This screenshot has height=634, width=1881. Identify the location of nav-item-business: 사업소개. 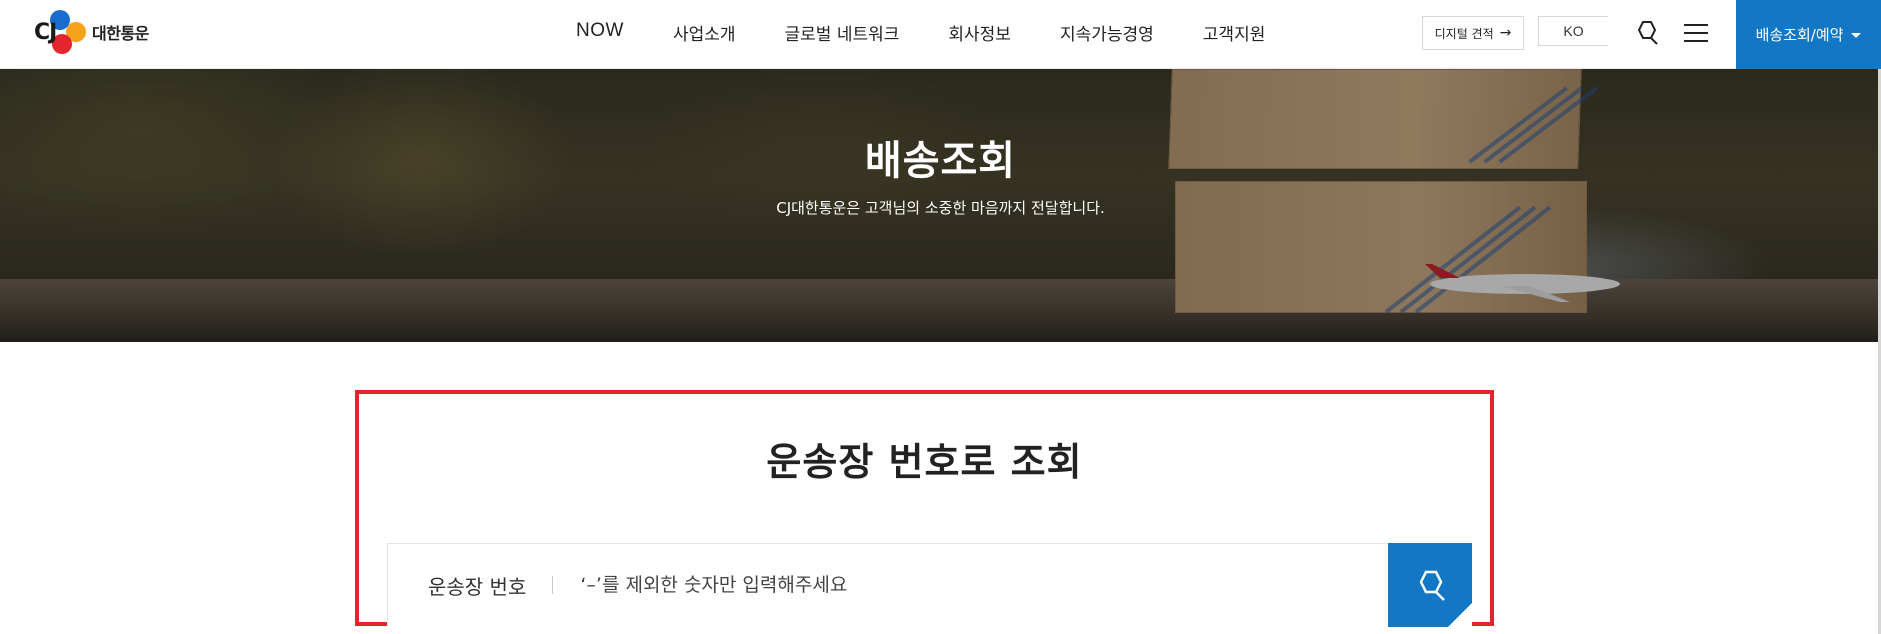
(704, 32).